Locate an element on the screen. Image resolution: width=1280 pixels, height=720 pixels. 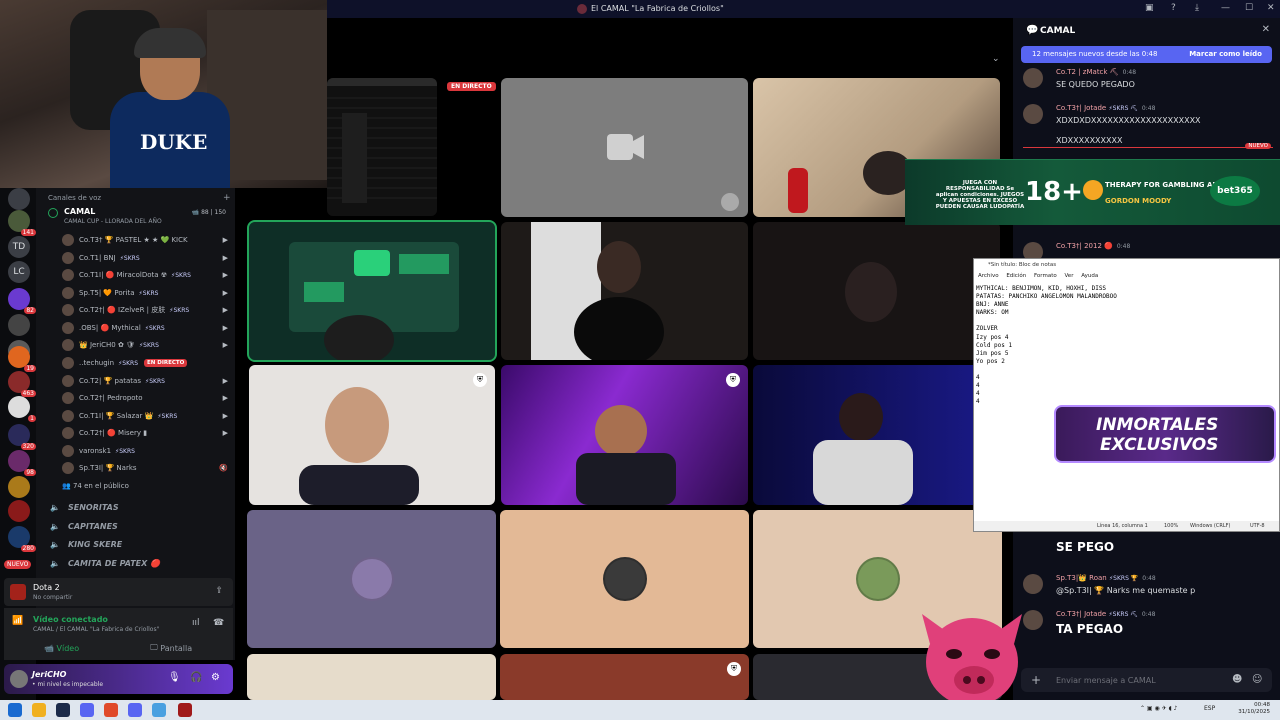
microphone-icon: 🎙 is located at coordinates (174, 677).